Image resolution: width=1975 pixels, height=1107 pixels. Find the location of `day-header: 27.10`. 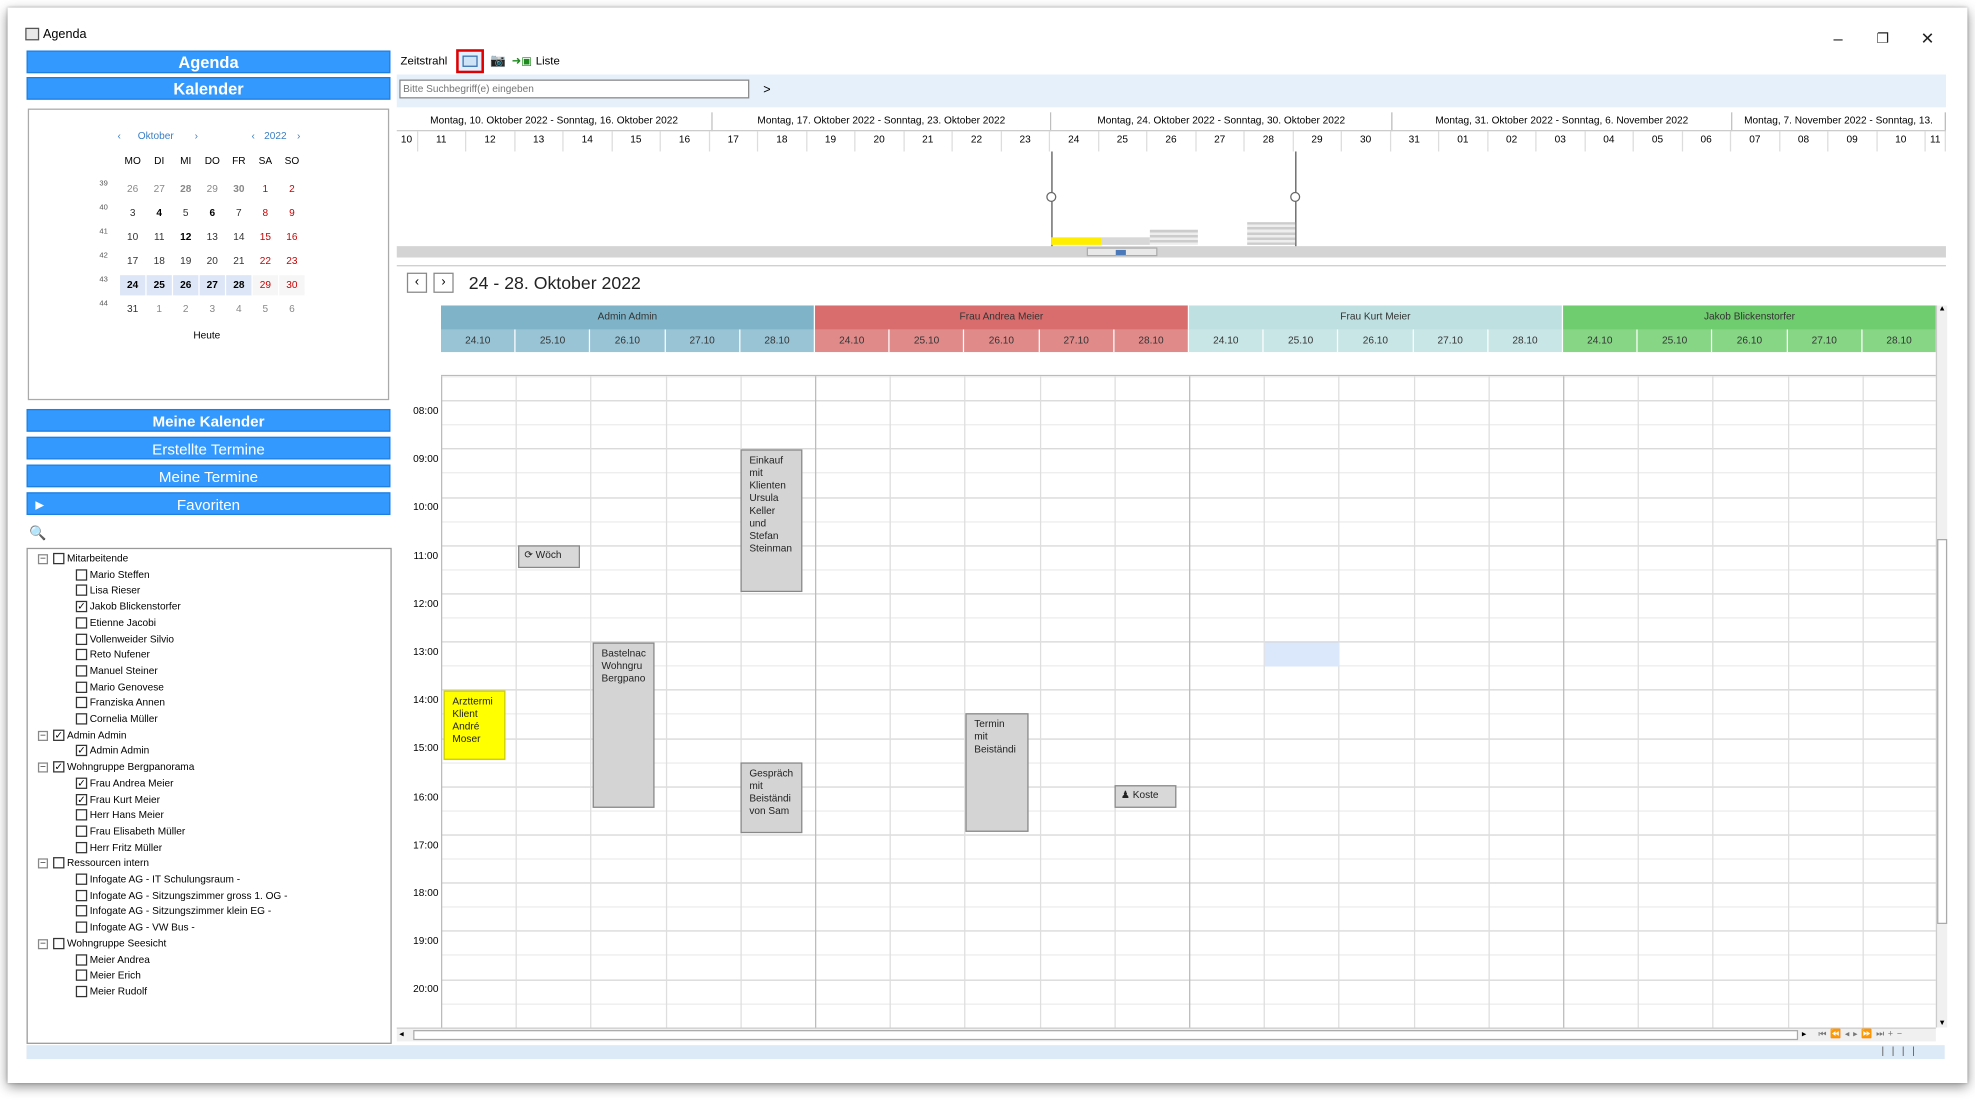

day-header: 27.10 is located at coordinates (1077, 341).